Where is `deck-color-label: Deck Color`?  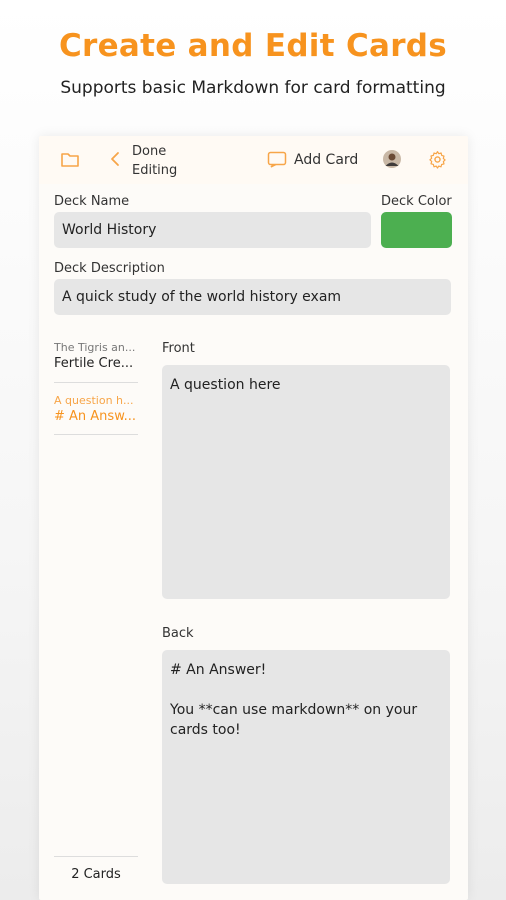 deck-color-label: Deck Color is located at coordinates (416, 201).